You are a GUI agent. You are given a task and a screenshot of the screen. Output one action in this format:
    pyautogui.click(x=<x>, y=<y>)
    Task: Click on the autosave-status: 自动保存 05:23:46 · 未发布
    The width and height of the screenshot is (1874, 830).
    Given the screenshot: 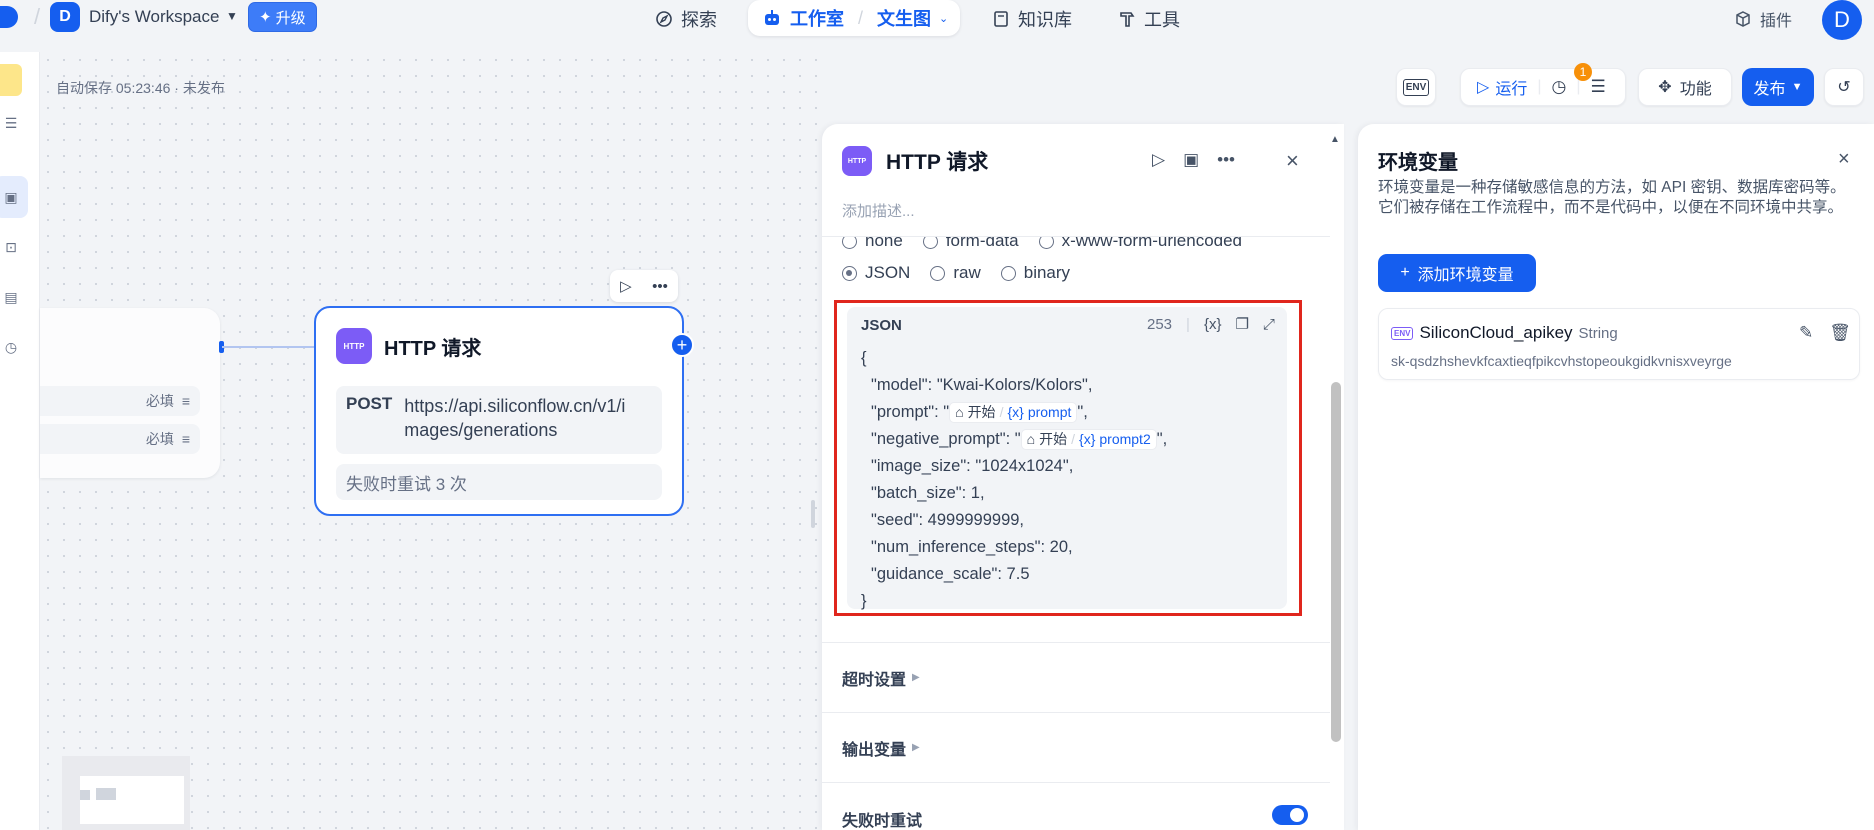 What is the action you would take?
    pyautogui.click(x=140, y=88)
    